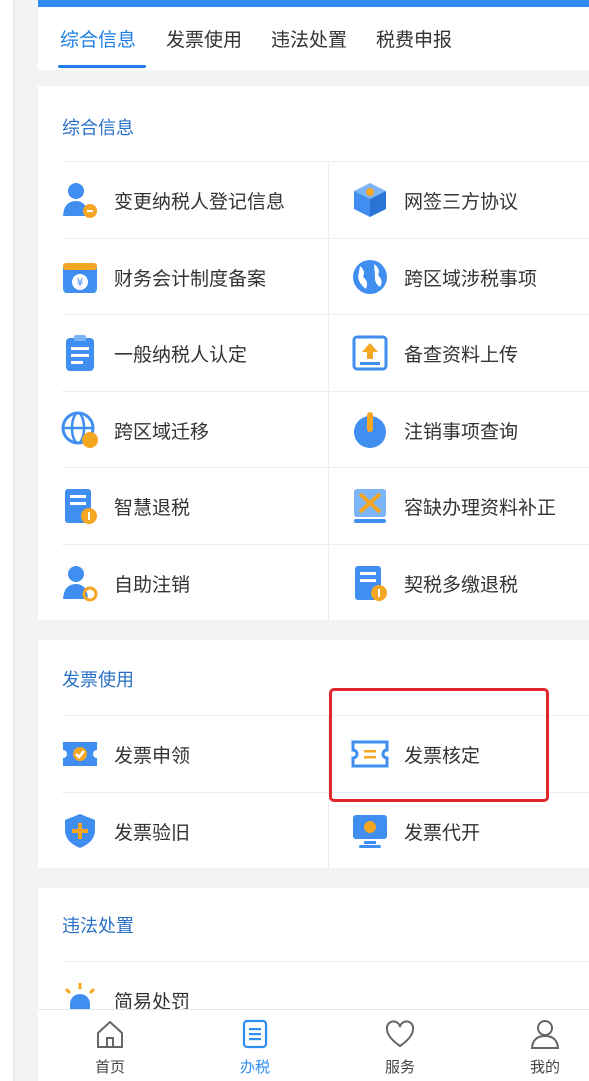 The height and width of the screenshot is (1081, 589). Describe the element at coordinates (79, 429) in the screenshot. I see `globe-handshake-icon` at that location.